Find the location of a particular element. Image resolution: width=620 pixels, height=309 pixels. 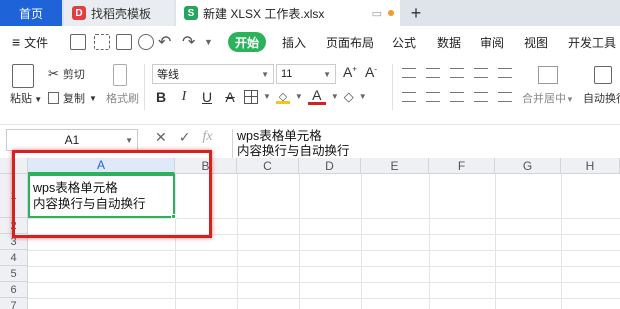

tab-template: D 找稻壳模板 is located at coordinates (119, 13).